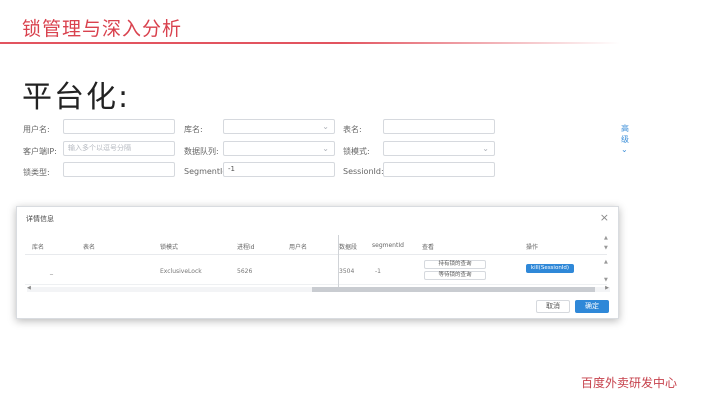  I want to click on column-header: 进程id, so click(246, 247).